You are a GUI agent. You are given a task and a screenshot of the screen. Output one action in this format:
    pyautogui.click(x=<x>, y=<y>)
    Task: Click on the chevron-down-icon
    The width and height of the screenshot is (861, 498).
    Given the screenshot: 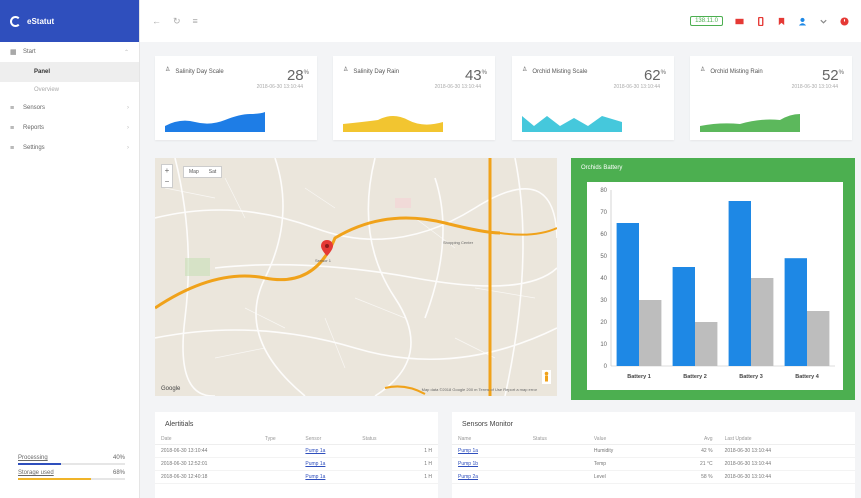 What is the action you would take?
    pyautogui.click(x=823, y=21)
    